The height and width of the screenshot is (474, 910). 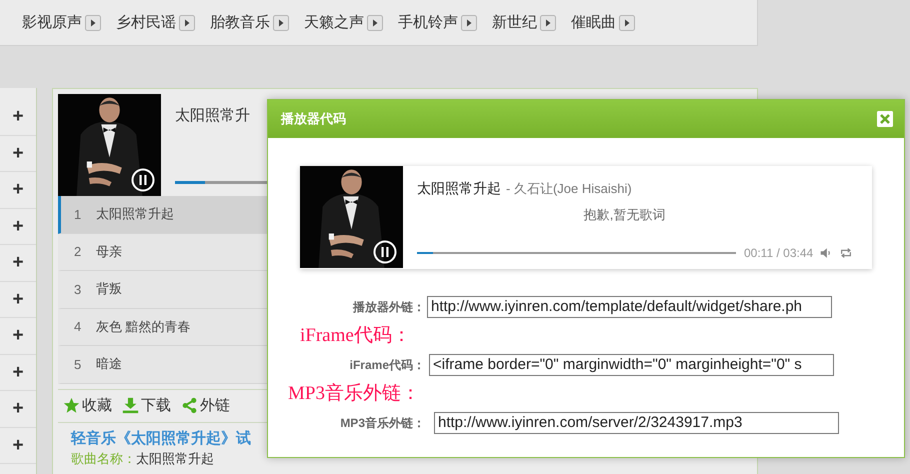 What do you see at coordinates (459, 189) in the screenshot?
I see `song-title: 太阳照常升起` at bounding box center [459, 189].